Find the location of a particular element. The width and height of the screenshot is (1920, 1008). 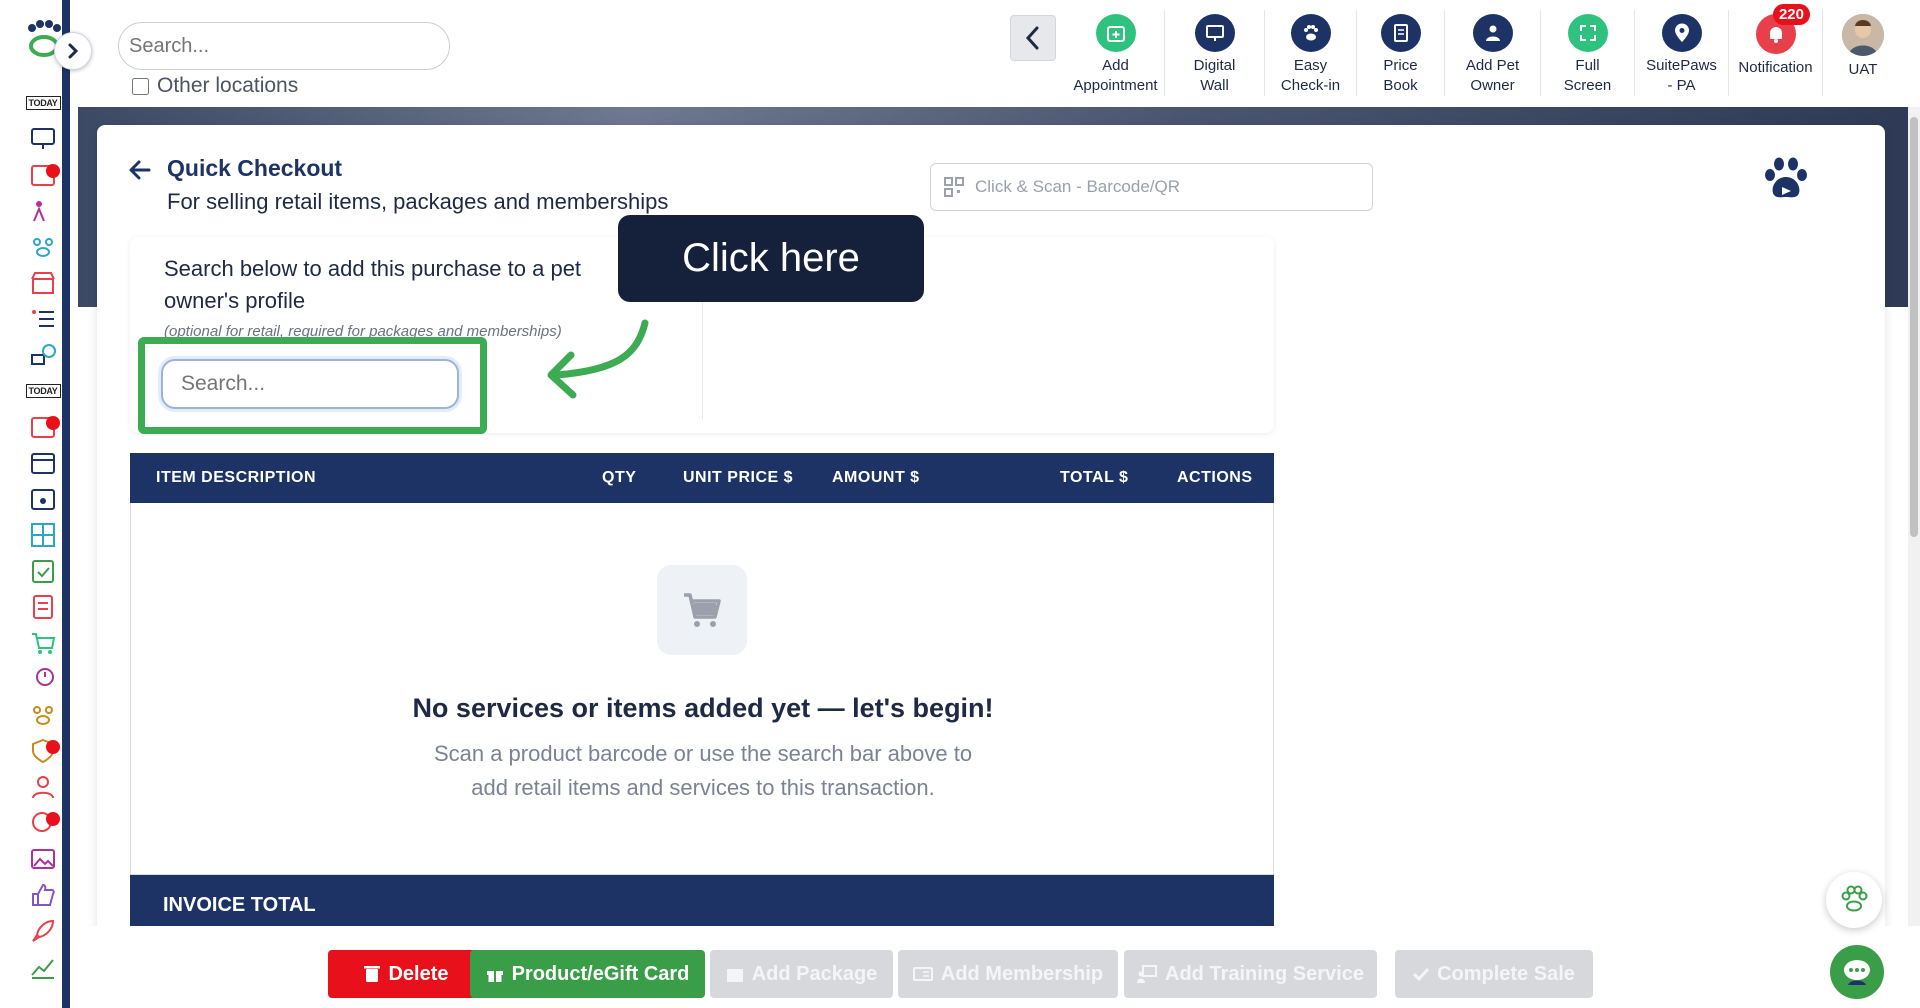

sidebar-expand-button is located at coordinates (73, 51).